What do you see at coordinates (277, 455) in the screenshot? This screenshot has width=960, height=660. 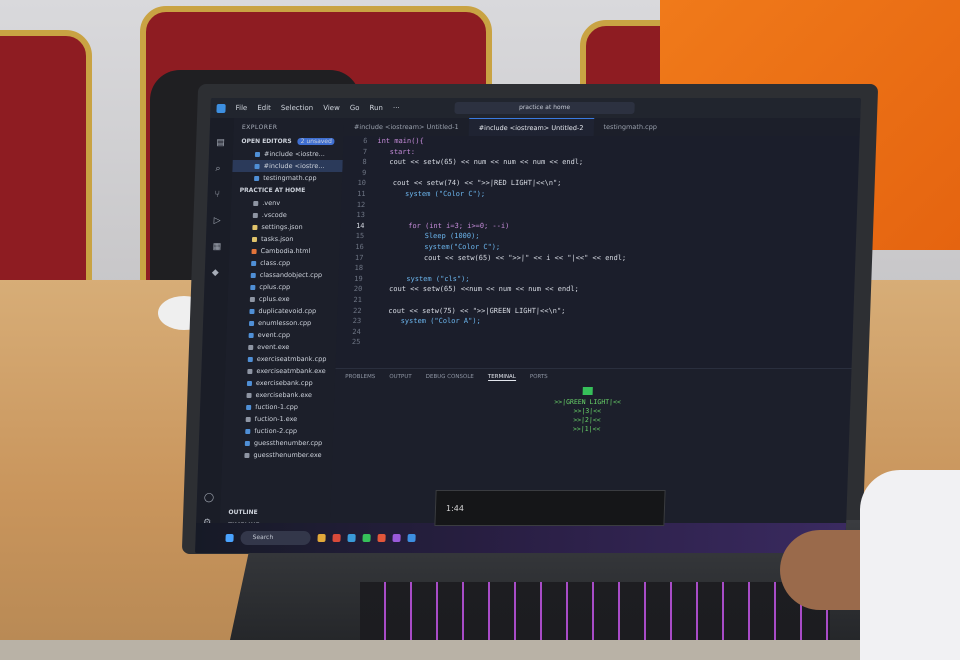 I see `file-item: guessthenumber.exe` at bounding box center [277, 455].